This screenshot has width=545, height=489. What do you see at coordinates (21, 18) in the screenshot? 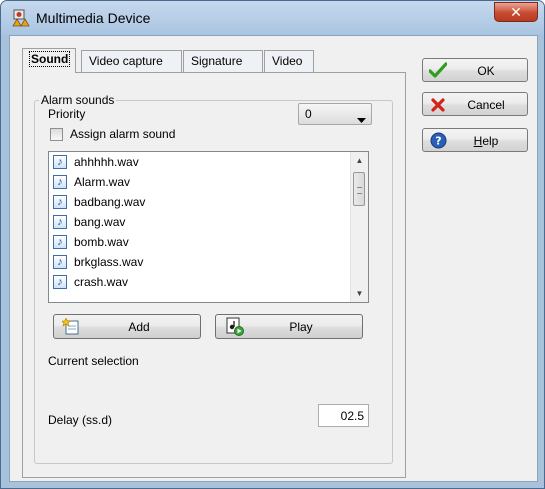
I see `multimedia-device-icon` at bounding box center [21, 18].